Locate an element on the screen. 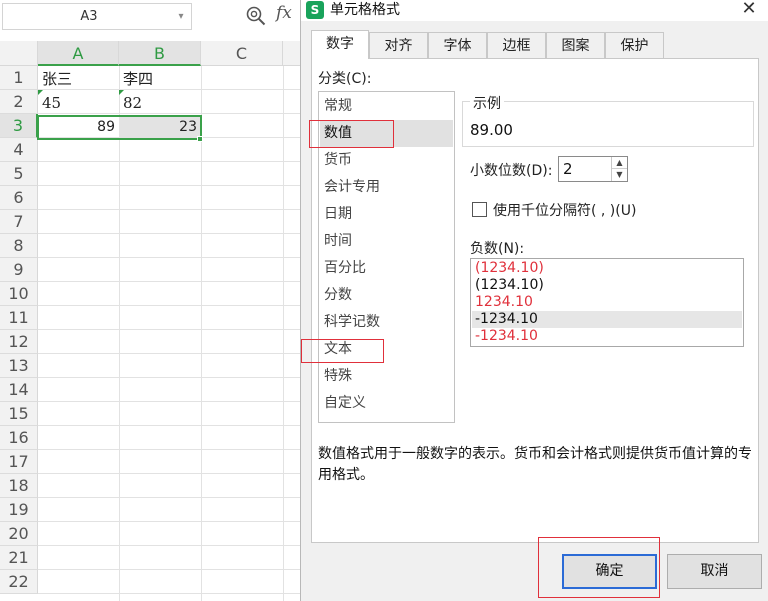 The image size is (768, 601). row-header-6: 6 is located at coordinates (19, 198).